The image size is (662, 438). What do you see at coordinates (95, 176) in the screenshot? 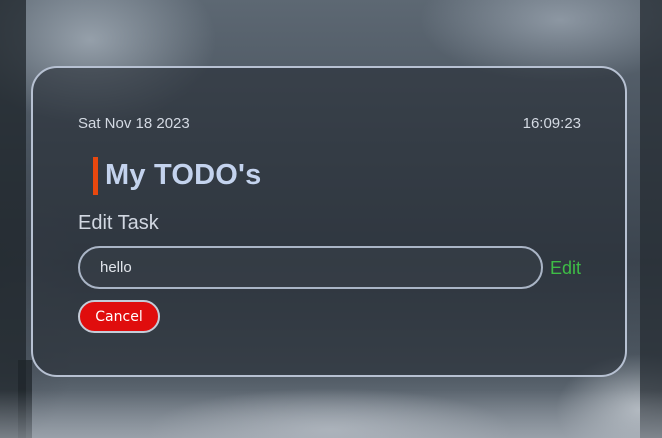
I see `title-accent-bar` at bounding box center [95, 176].